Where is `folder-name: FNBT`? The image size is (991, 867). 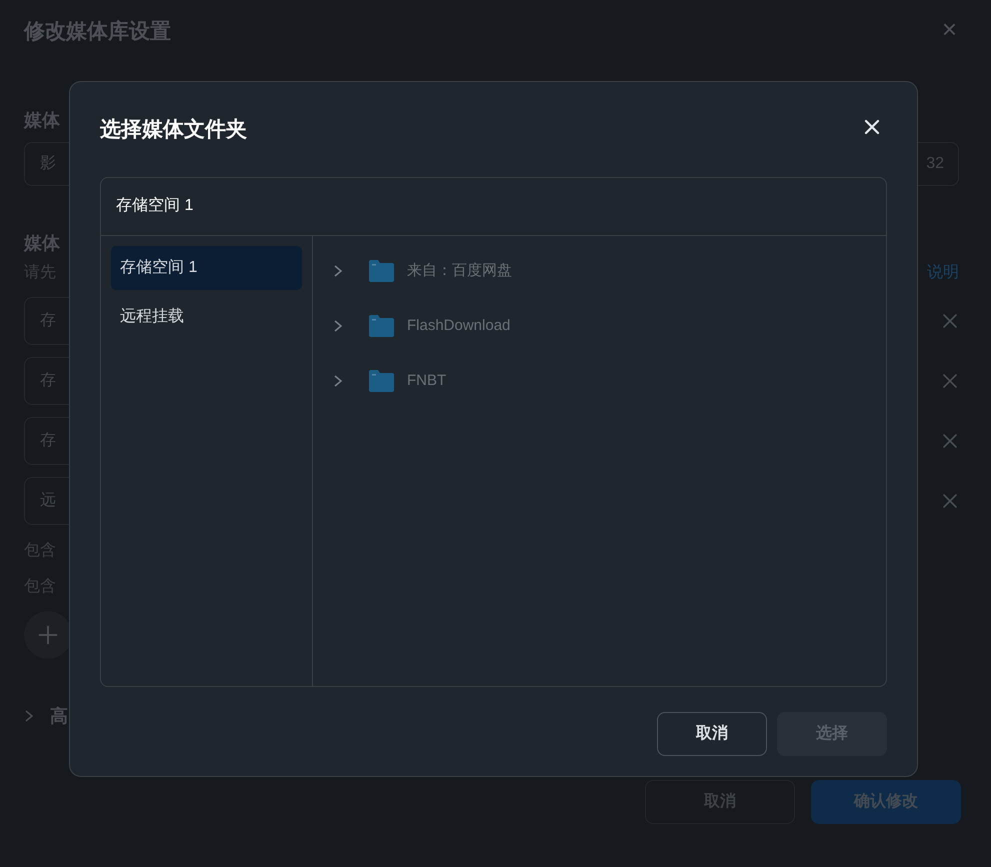 folder-name: FNBT is located at coordinates (426, 381).